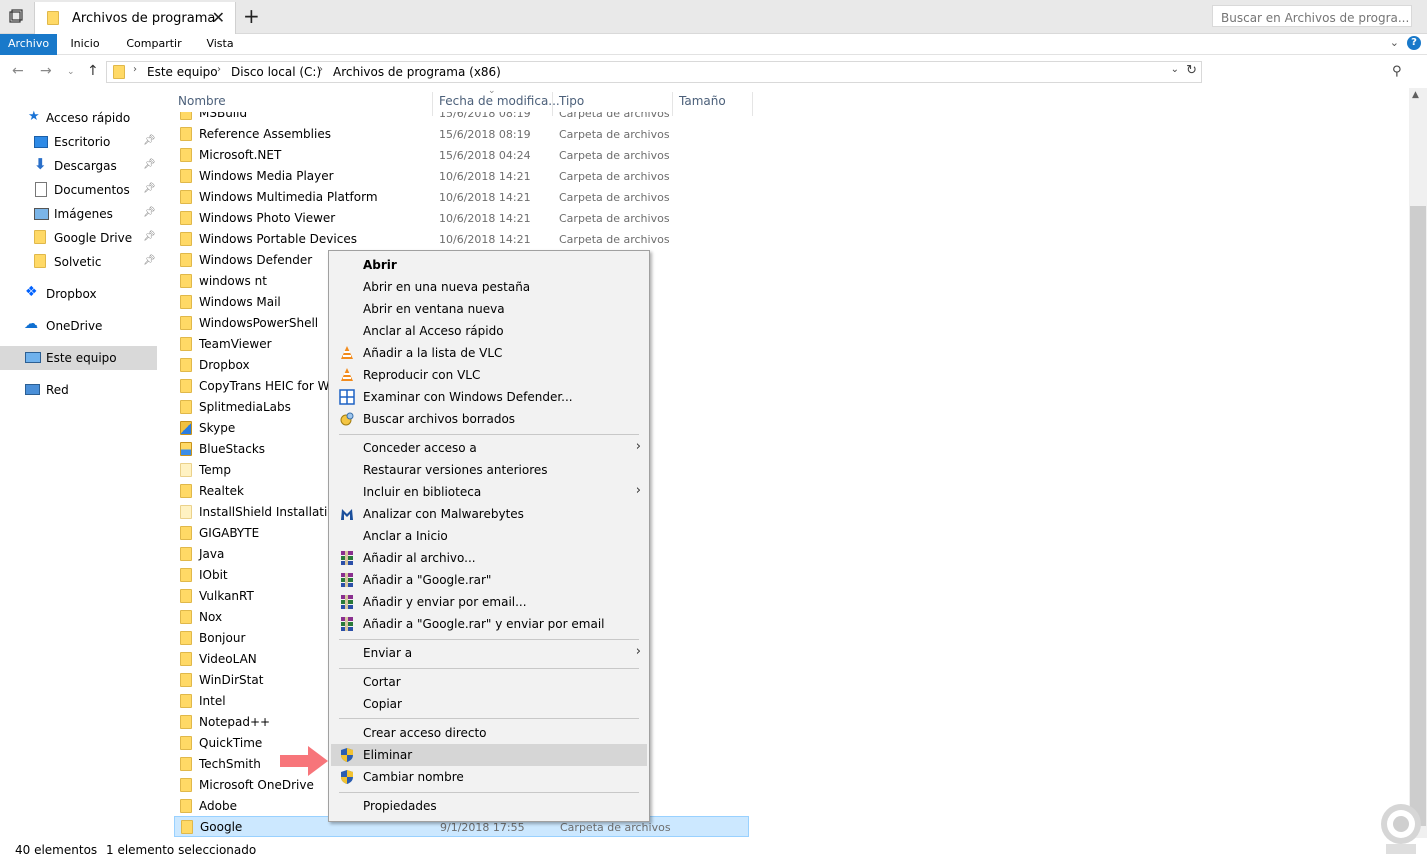 The image size is (1427, 862). What do you see at coordinates (489, 331) in the screenshot?
I see `menu-item-anclar-acceso-rapido: Anclar al Acceso rápido` at bounding box center [489, 331].